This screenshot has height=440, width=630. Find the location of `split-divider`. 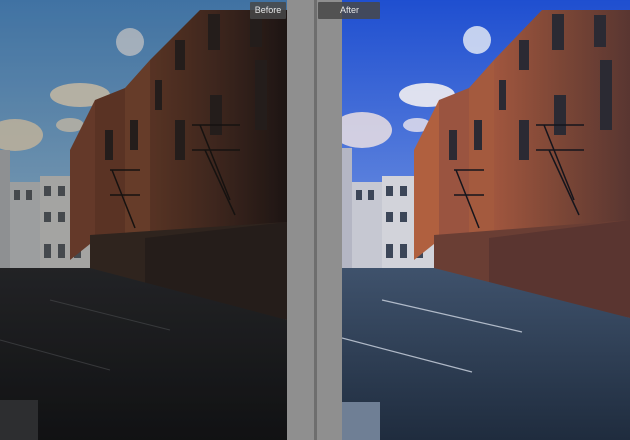

split-divider is located at coordinates (314, 220).